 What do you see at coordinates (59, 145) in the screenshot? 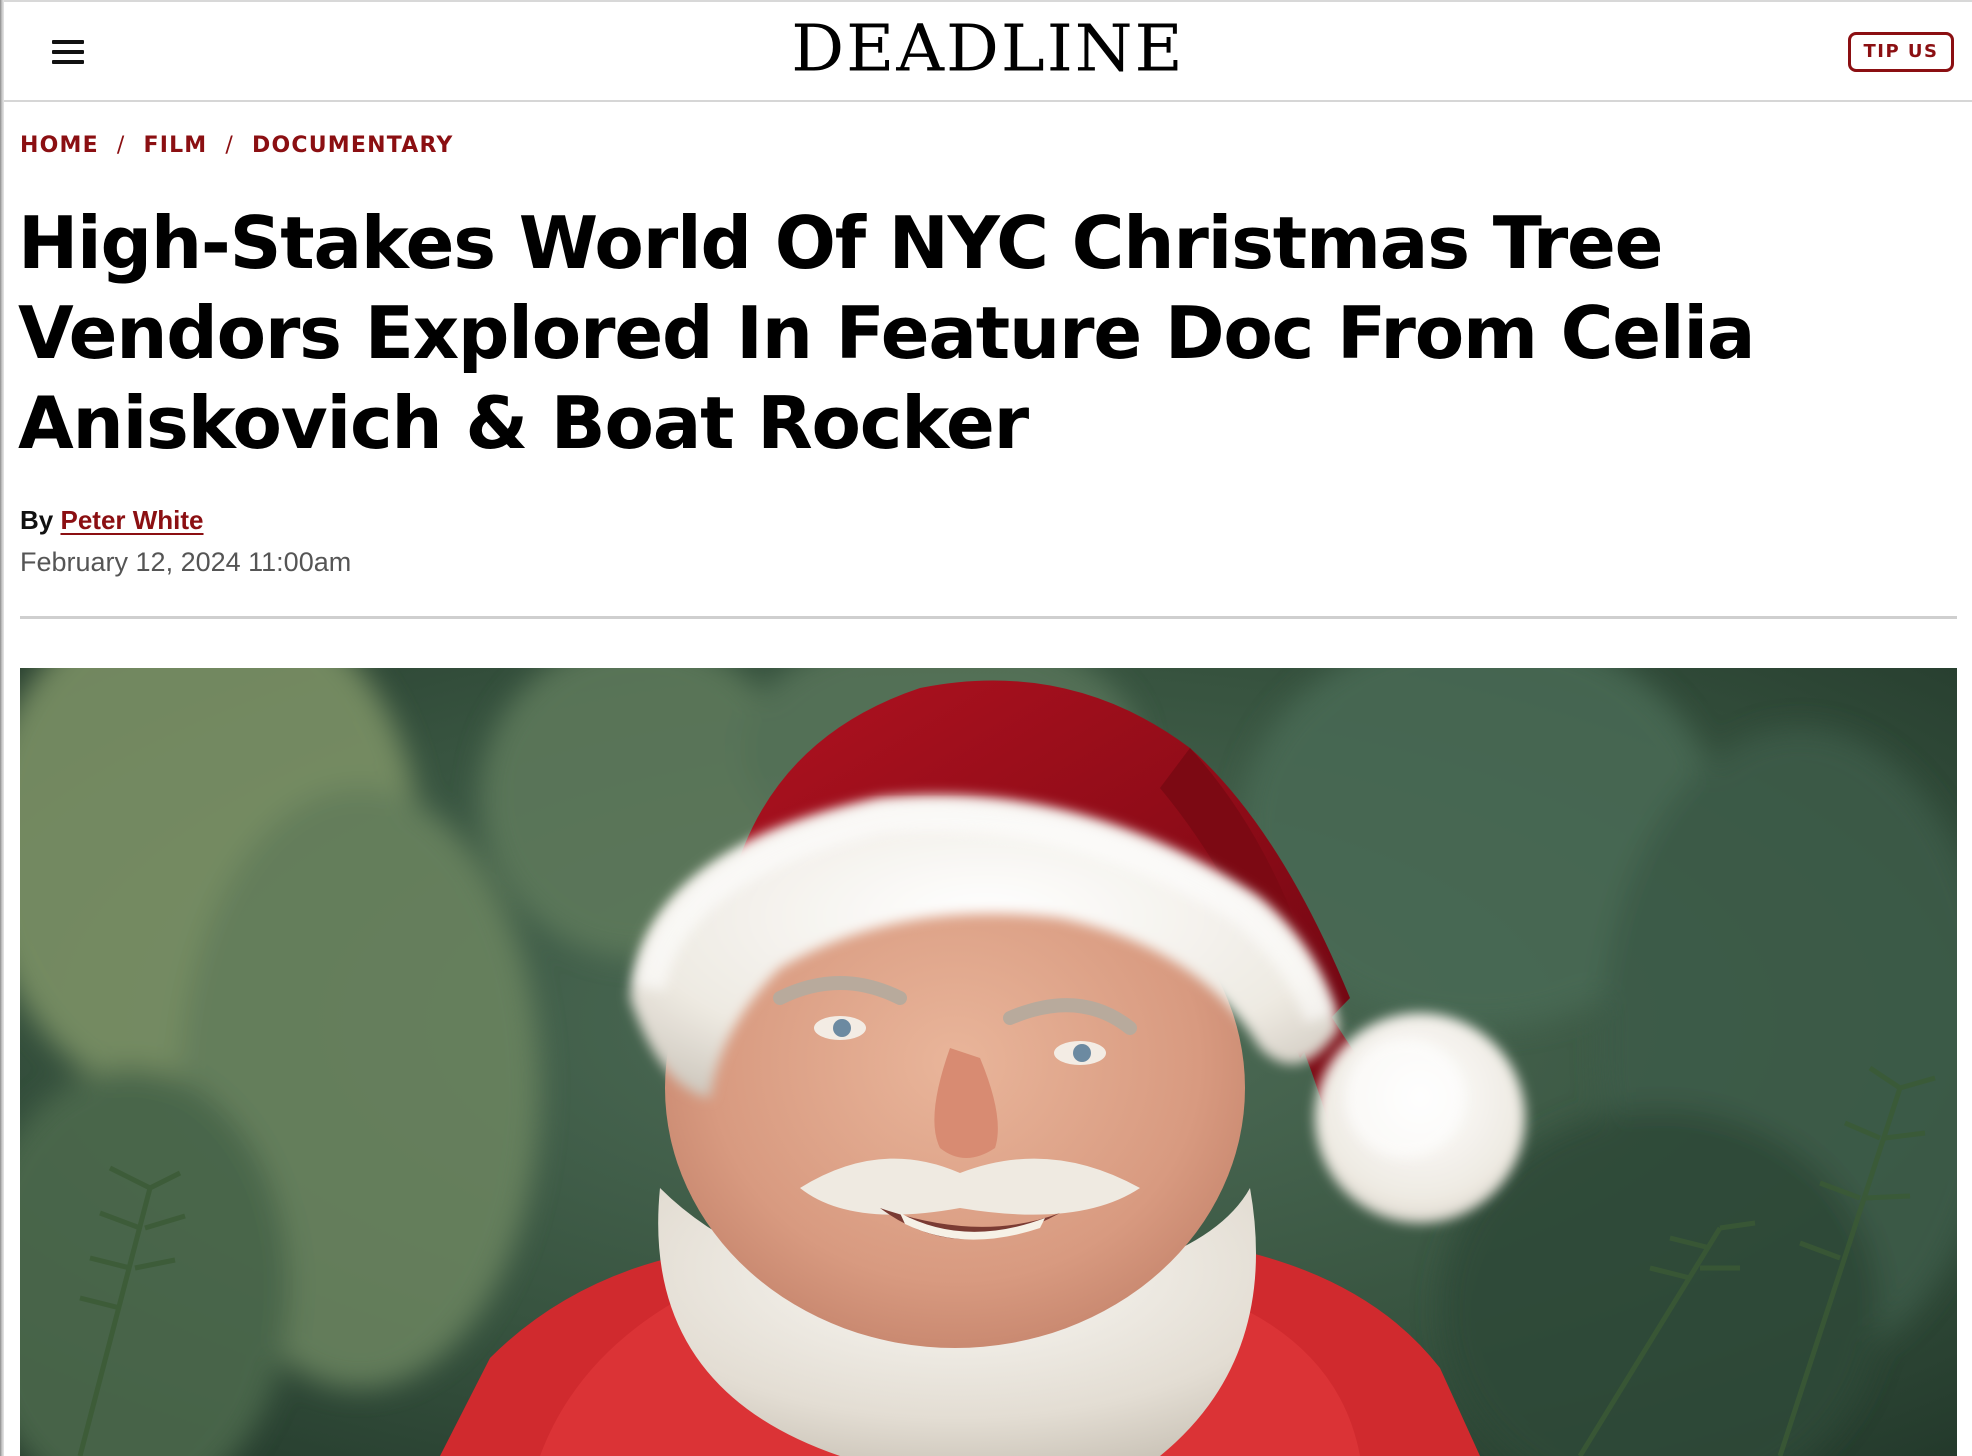
I see `breadcrumb-home: HOME` at bounding box center [59, 145].